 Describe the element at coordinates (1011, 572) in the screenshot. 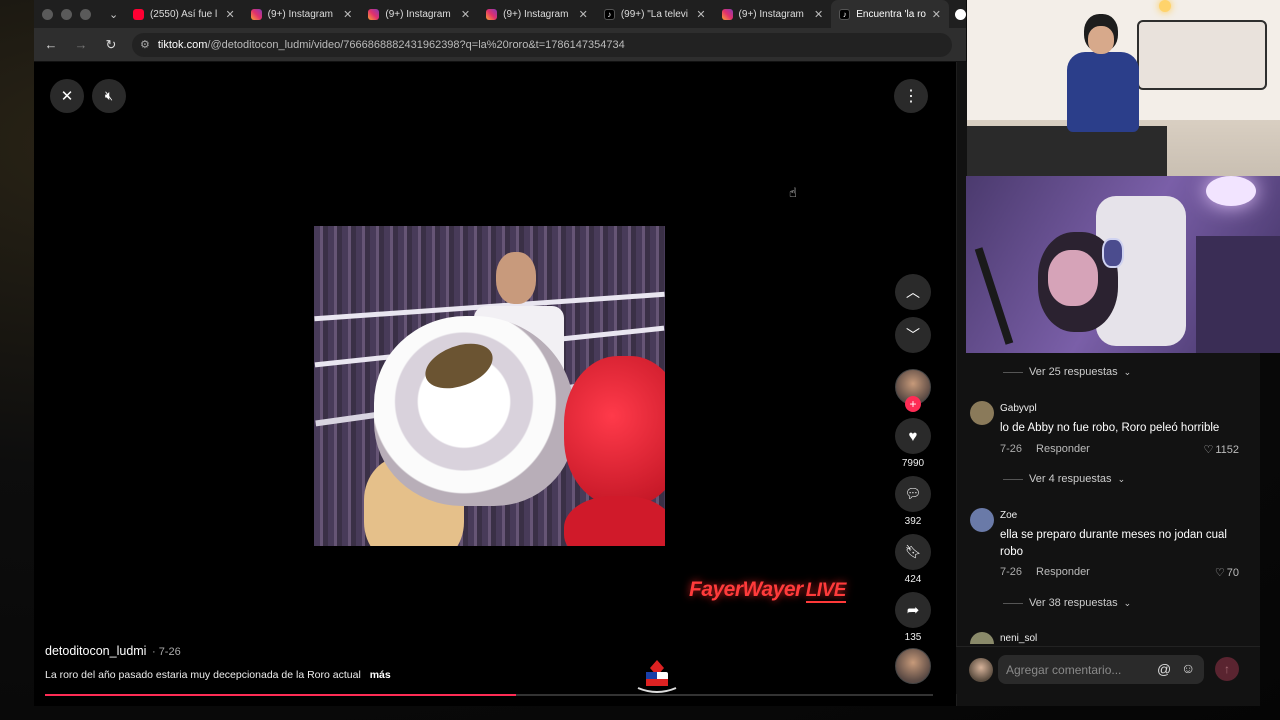

I see `comment-date: 7-26` at that location.